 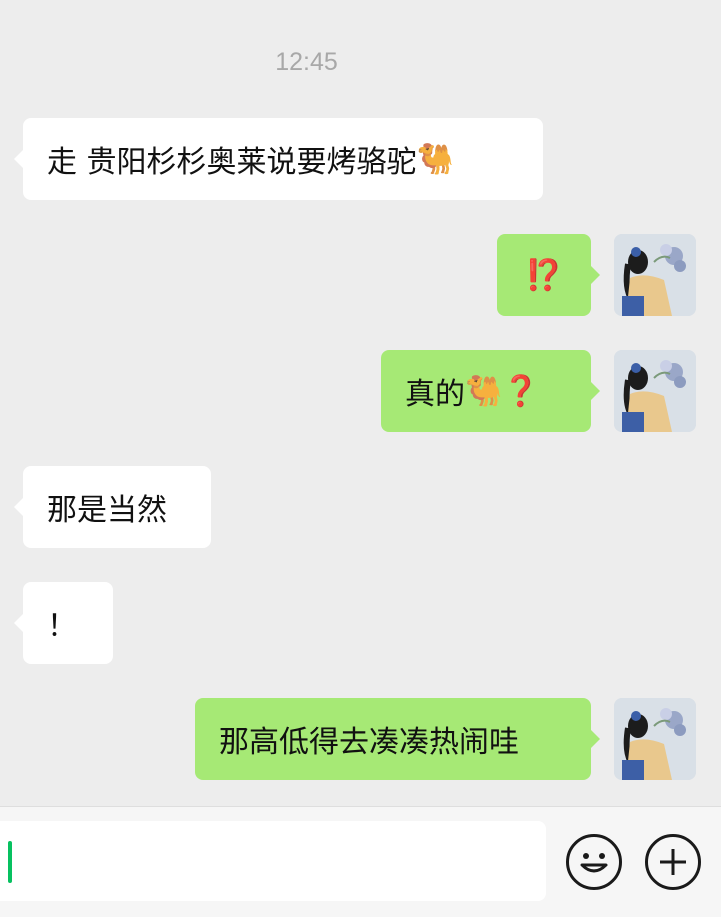 I want to click on plus-circle-icon, so click(x=673, y=862).